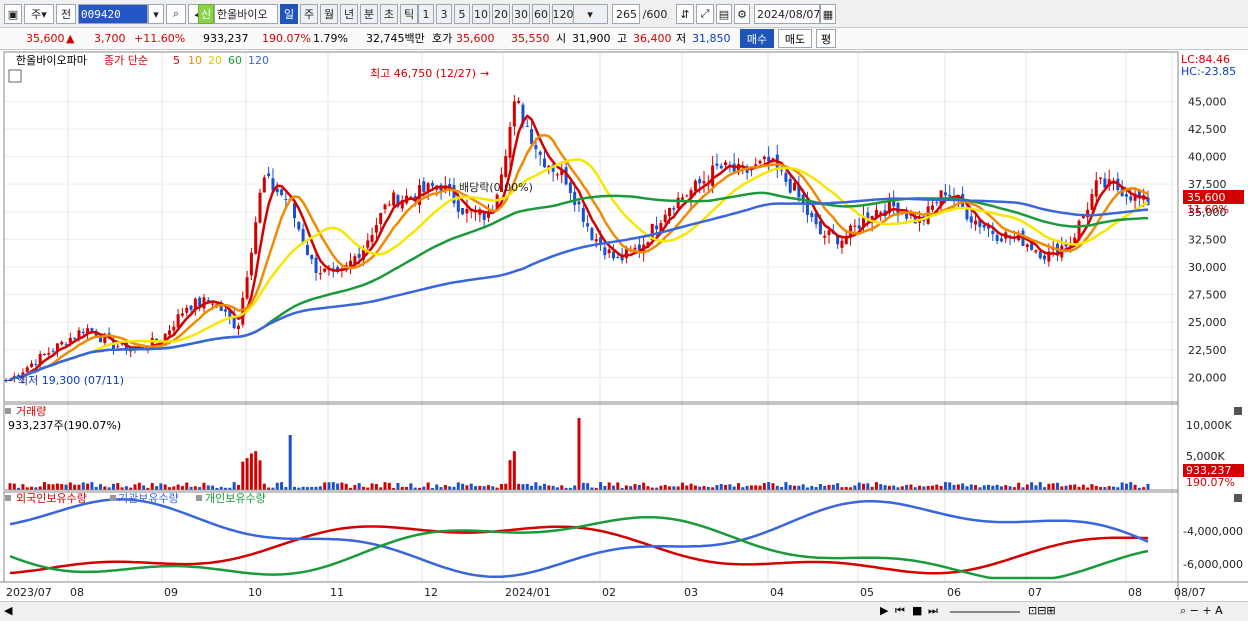 Image resolution: width=1248 pixels, height=621 pixels. Describe the element at coordinates (199, 498) in the screenshot. I see `indiv-marker` at that location.